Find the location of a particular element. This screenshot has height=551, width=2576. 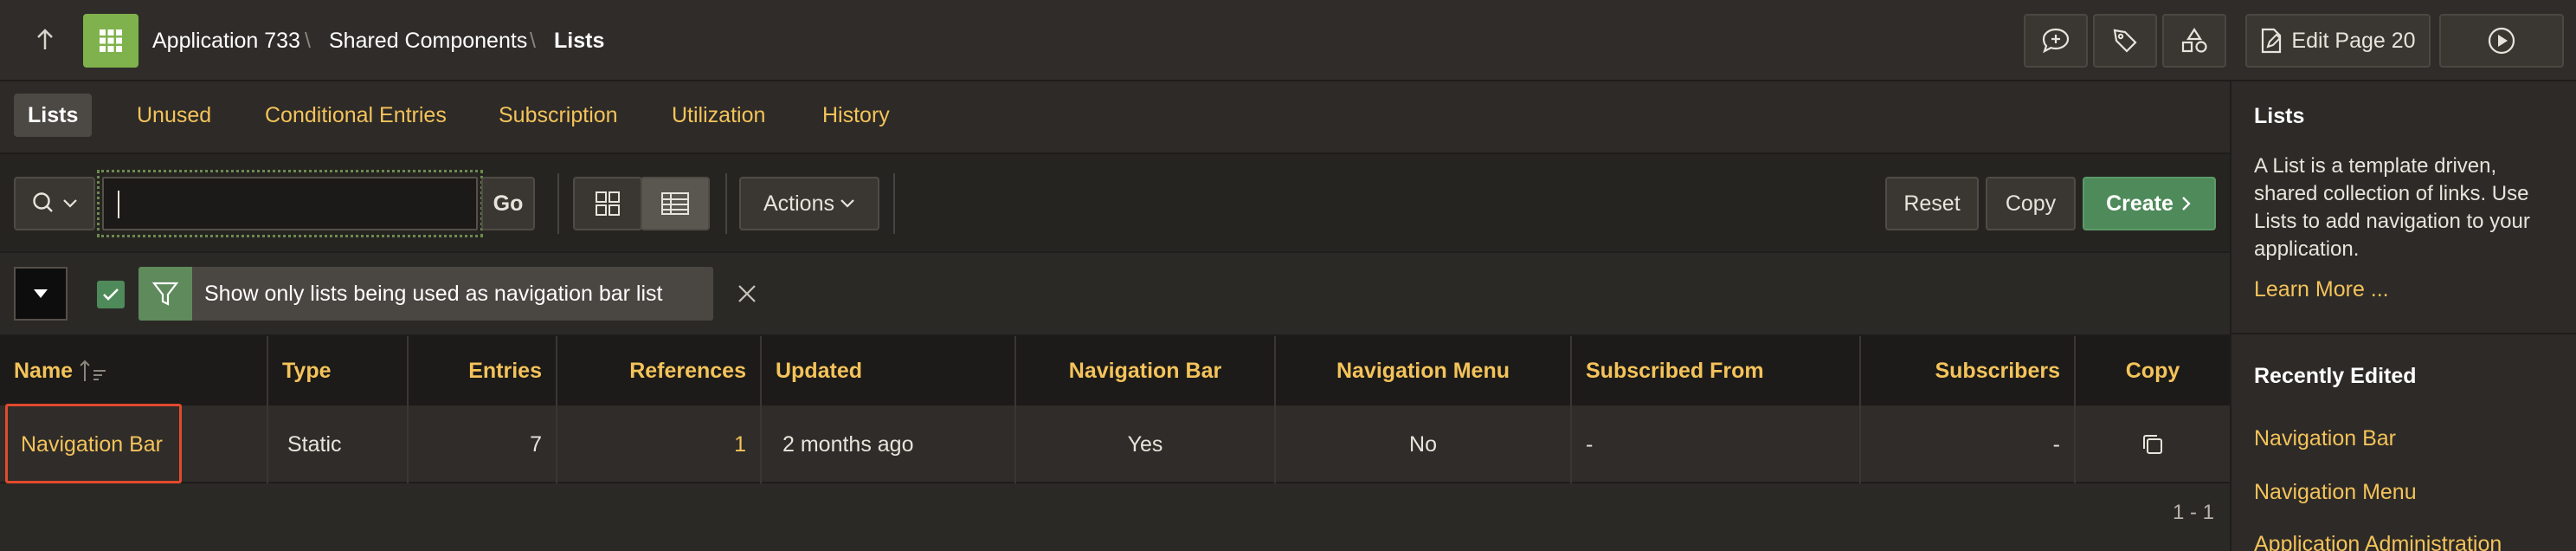

recent-item: Application Administration is located at coordinates (2378, 541).